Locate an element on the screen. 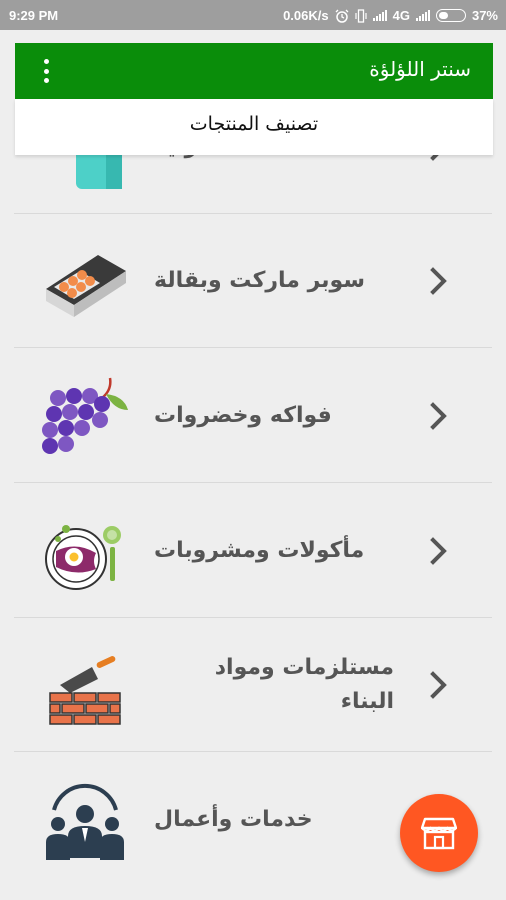 This screenshot has width=506, height=900. app-bar: سنتر اللؤلؤة is located at coordinates (254, 71).